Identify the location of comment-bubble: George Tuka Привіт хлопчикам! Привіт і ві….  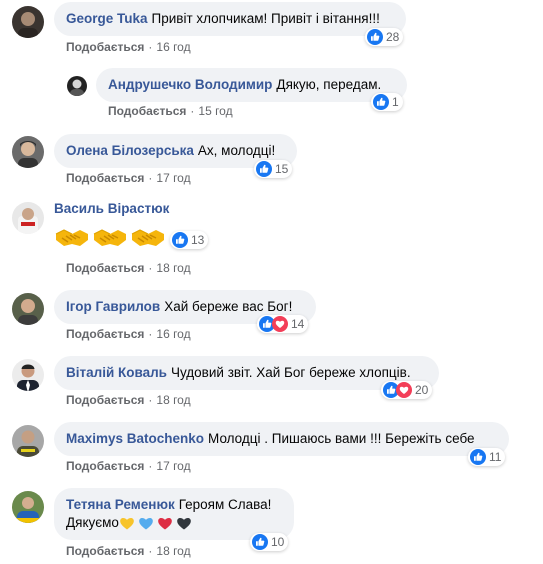
(230, 19).